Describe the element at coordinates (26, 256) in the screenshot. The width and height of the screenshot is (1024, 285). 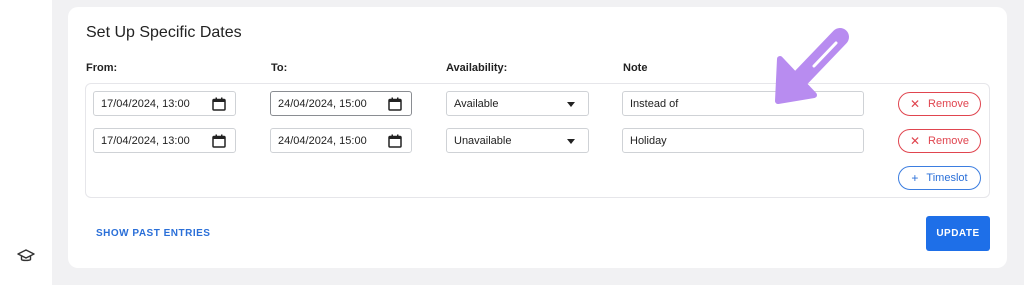
I see `graduation-cap-icon` at that location.